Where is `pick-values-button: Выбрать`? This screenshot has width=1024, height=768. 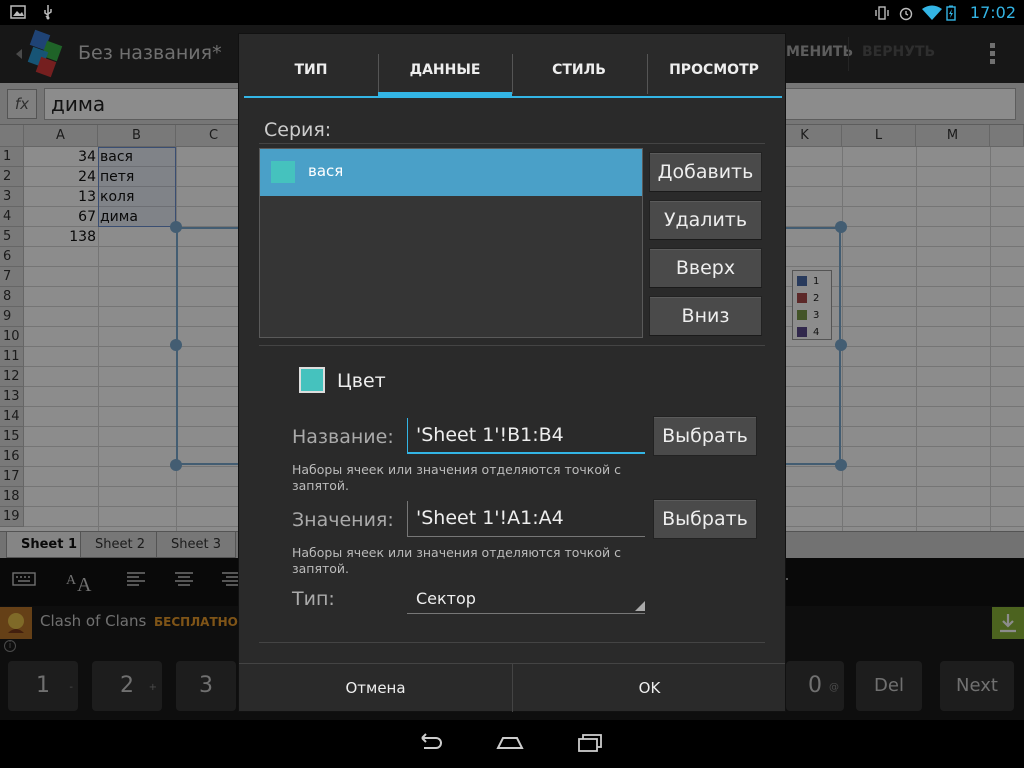
pick-values-button: Выбрать is located at coordinates (705, 519).